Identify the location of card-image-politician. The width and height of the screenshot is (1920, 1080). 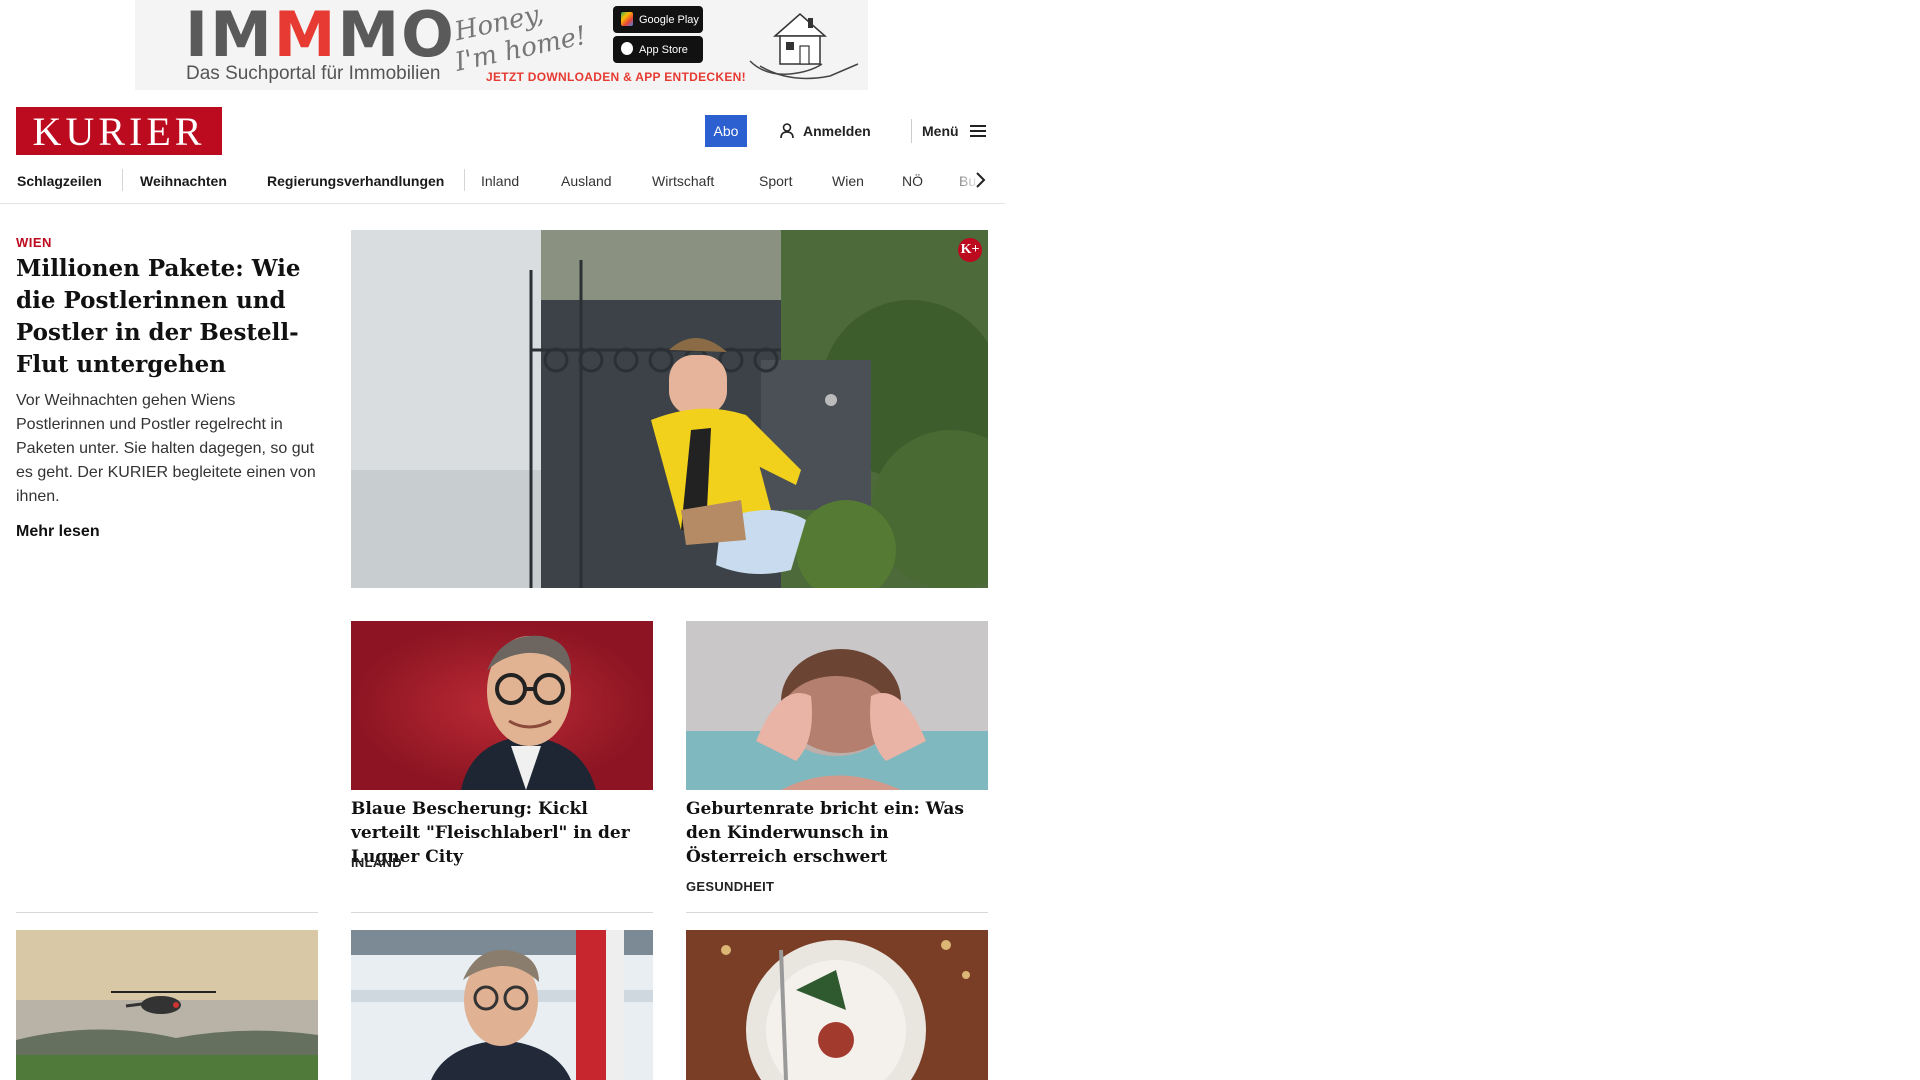
(502, 1005).